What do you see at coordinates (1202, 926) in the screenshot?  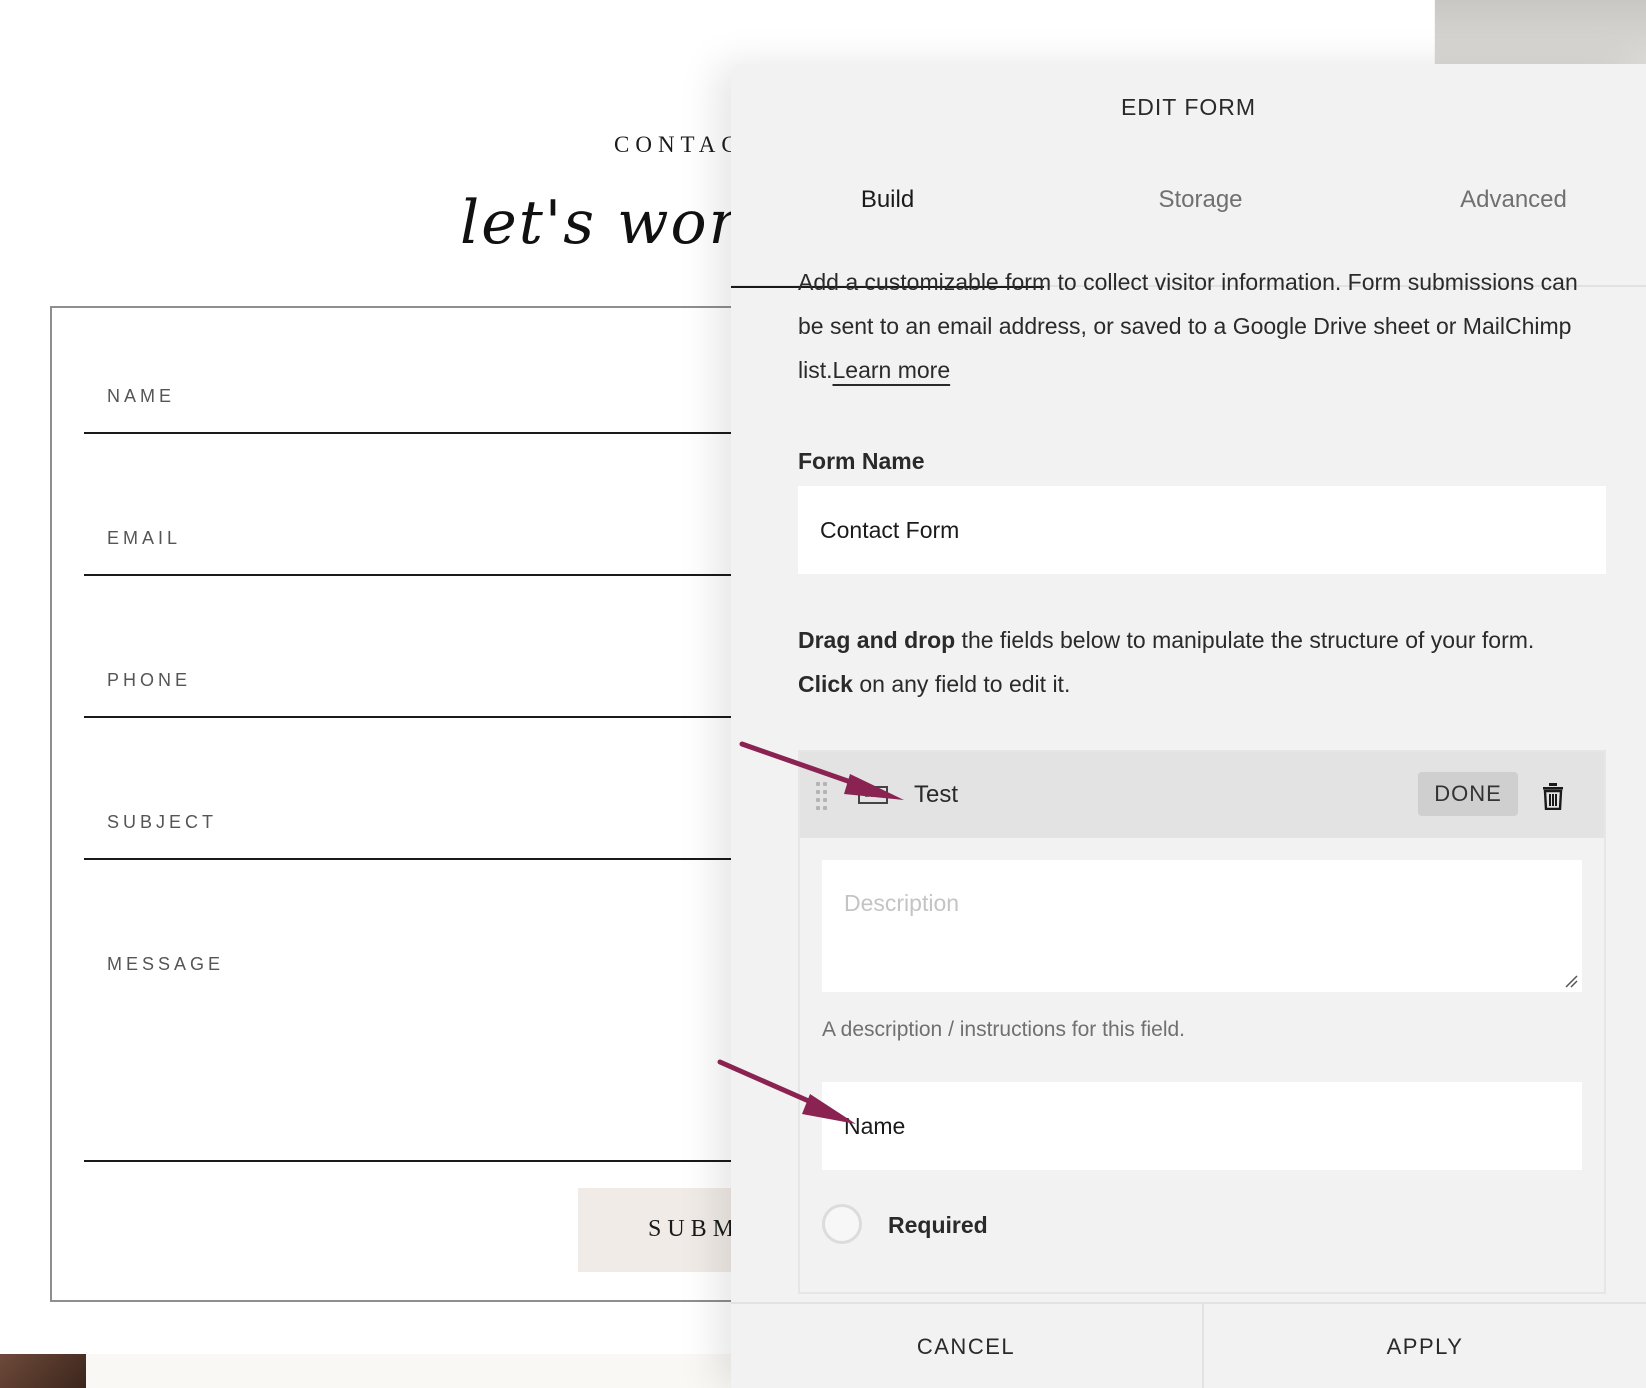 I see `description-textarea` at bounding box center [1202, 926].